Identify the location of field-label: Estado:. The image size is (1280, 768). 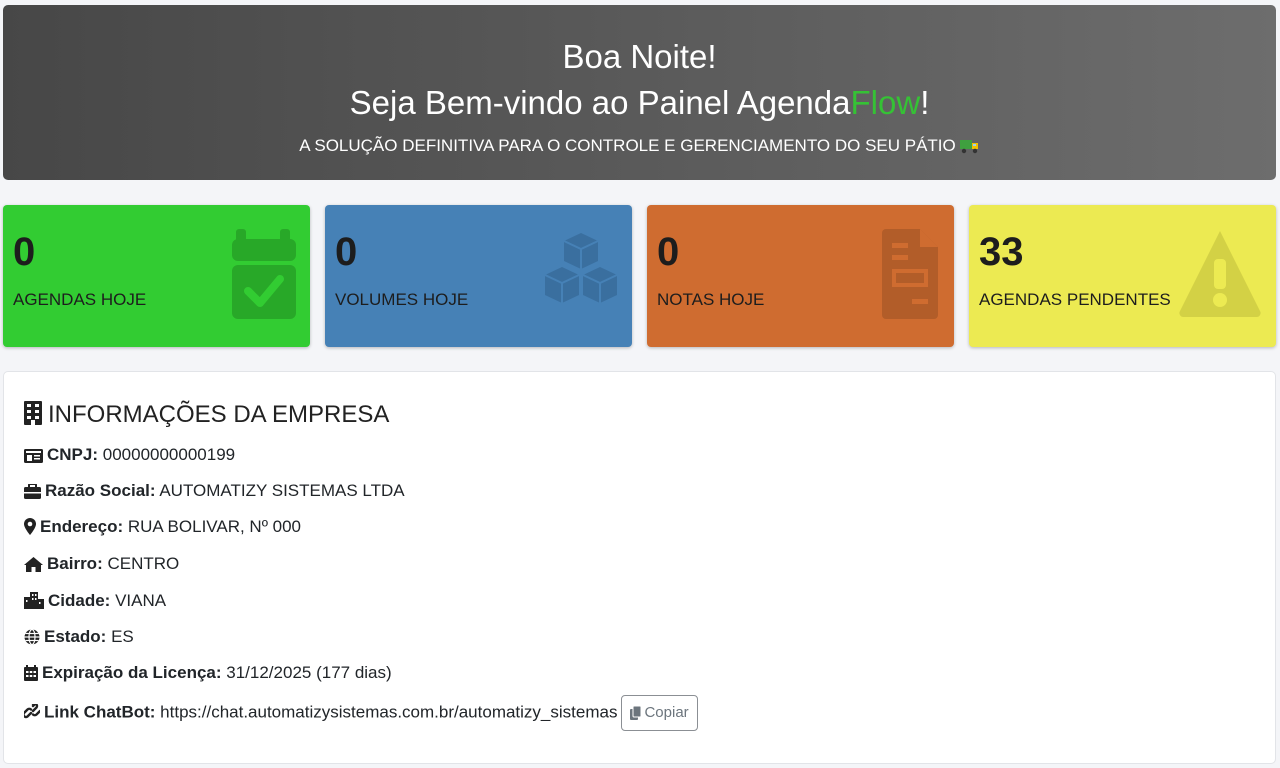
(75, 636).